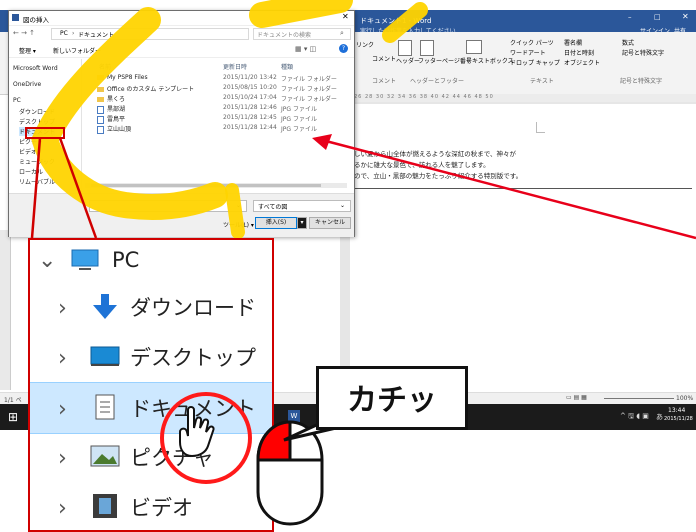  What do you see at coordinates (129, 113) in the screenshot?
I see `yellow-stroke-left` at bounding box center [129, 113].